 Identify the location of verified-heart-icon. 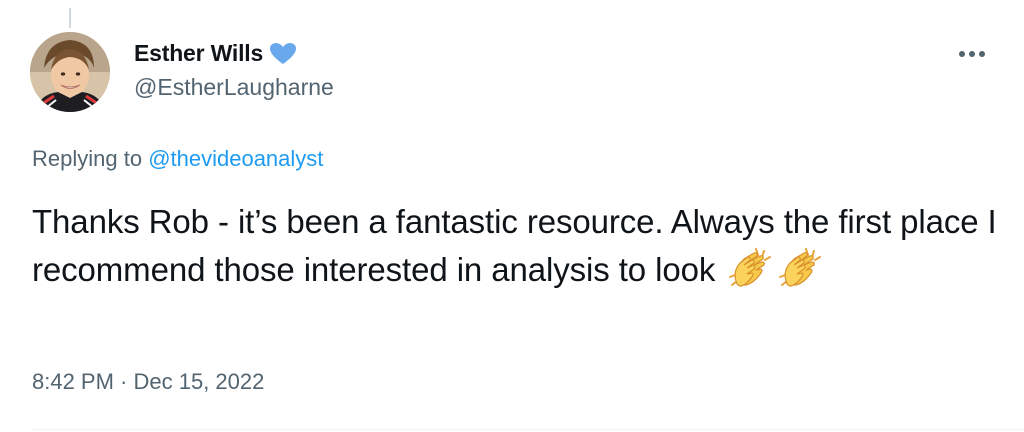
(283, 54).